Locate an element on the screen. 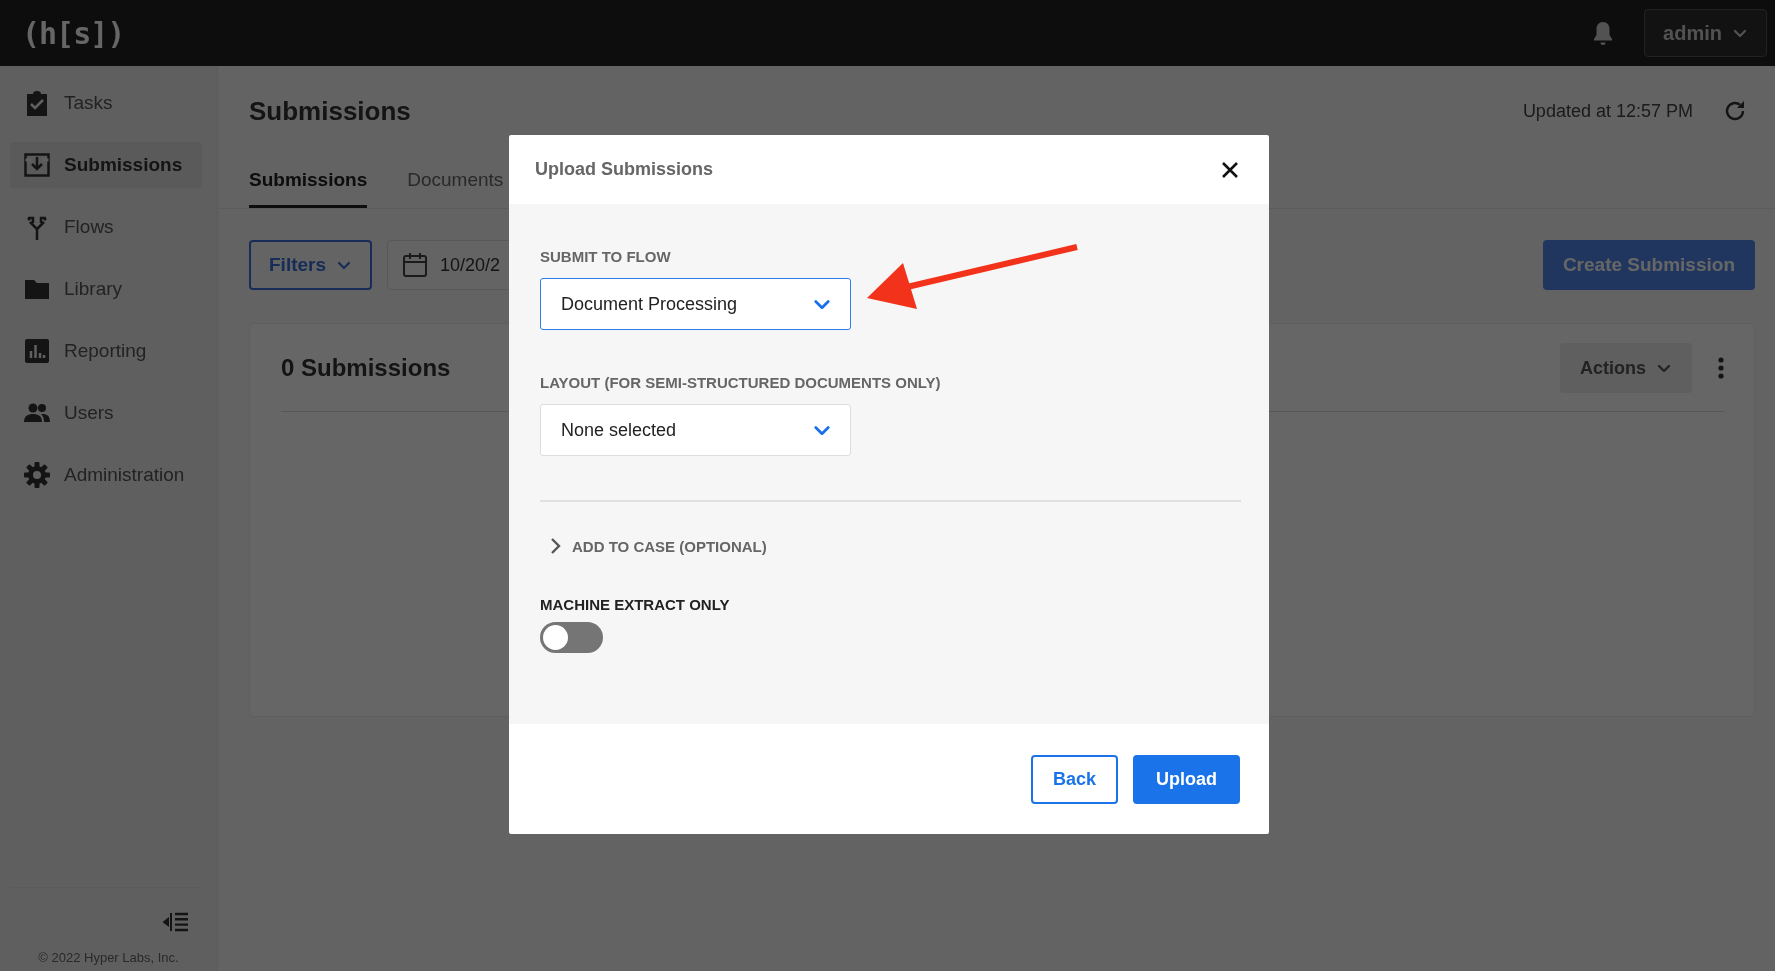 The height and width of the screenshot is (971, 1775). logo: (h[s]) is located at coordinates (73, 33).